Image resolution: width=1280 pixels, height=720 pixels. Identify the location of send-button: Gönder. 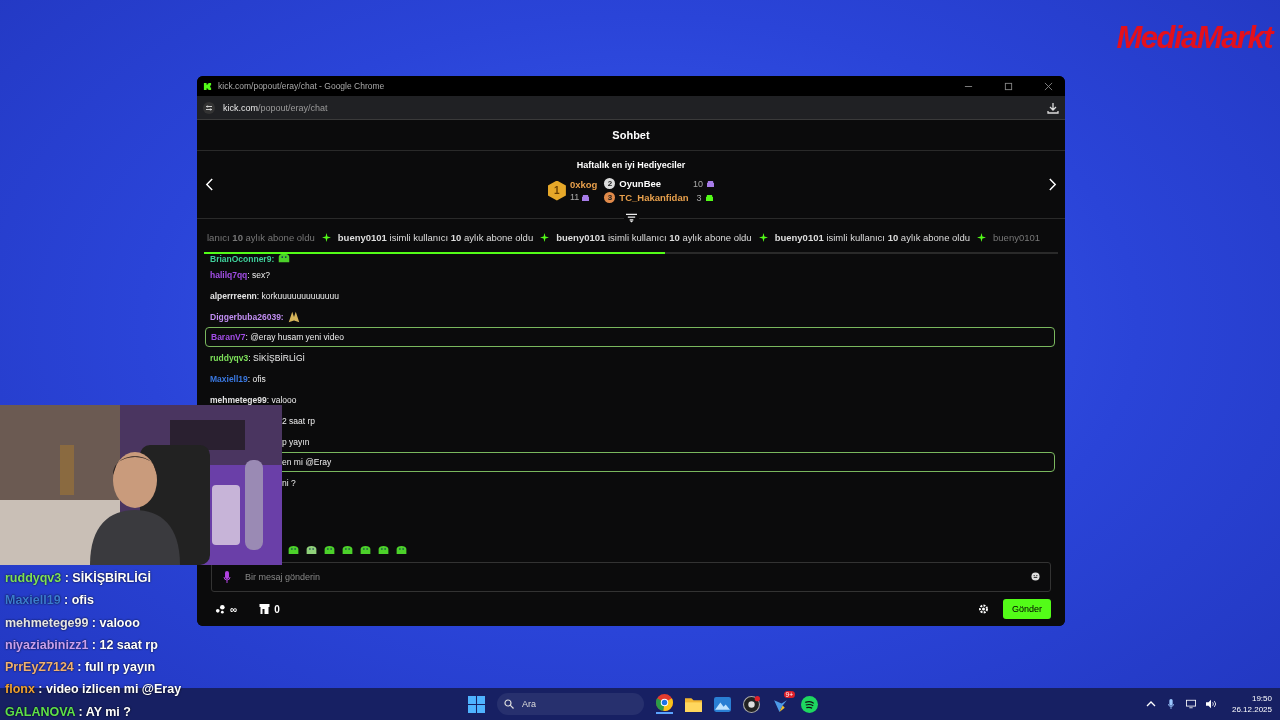
(1026, 609).